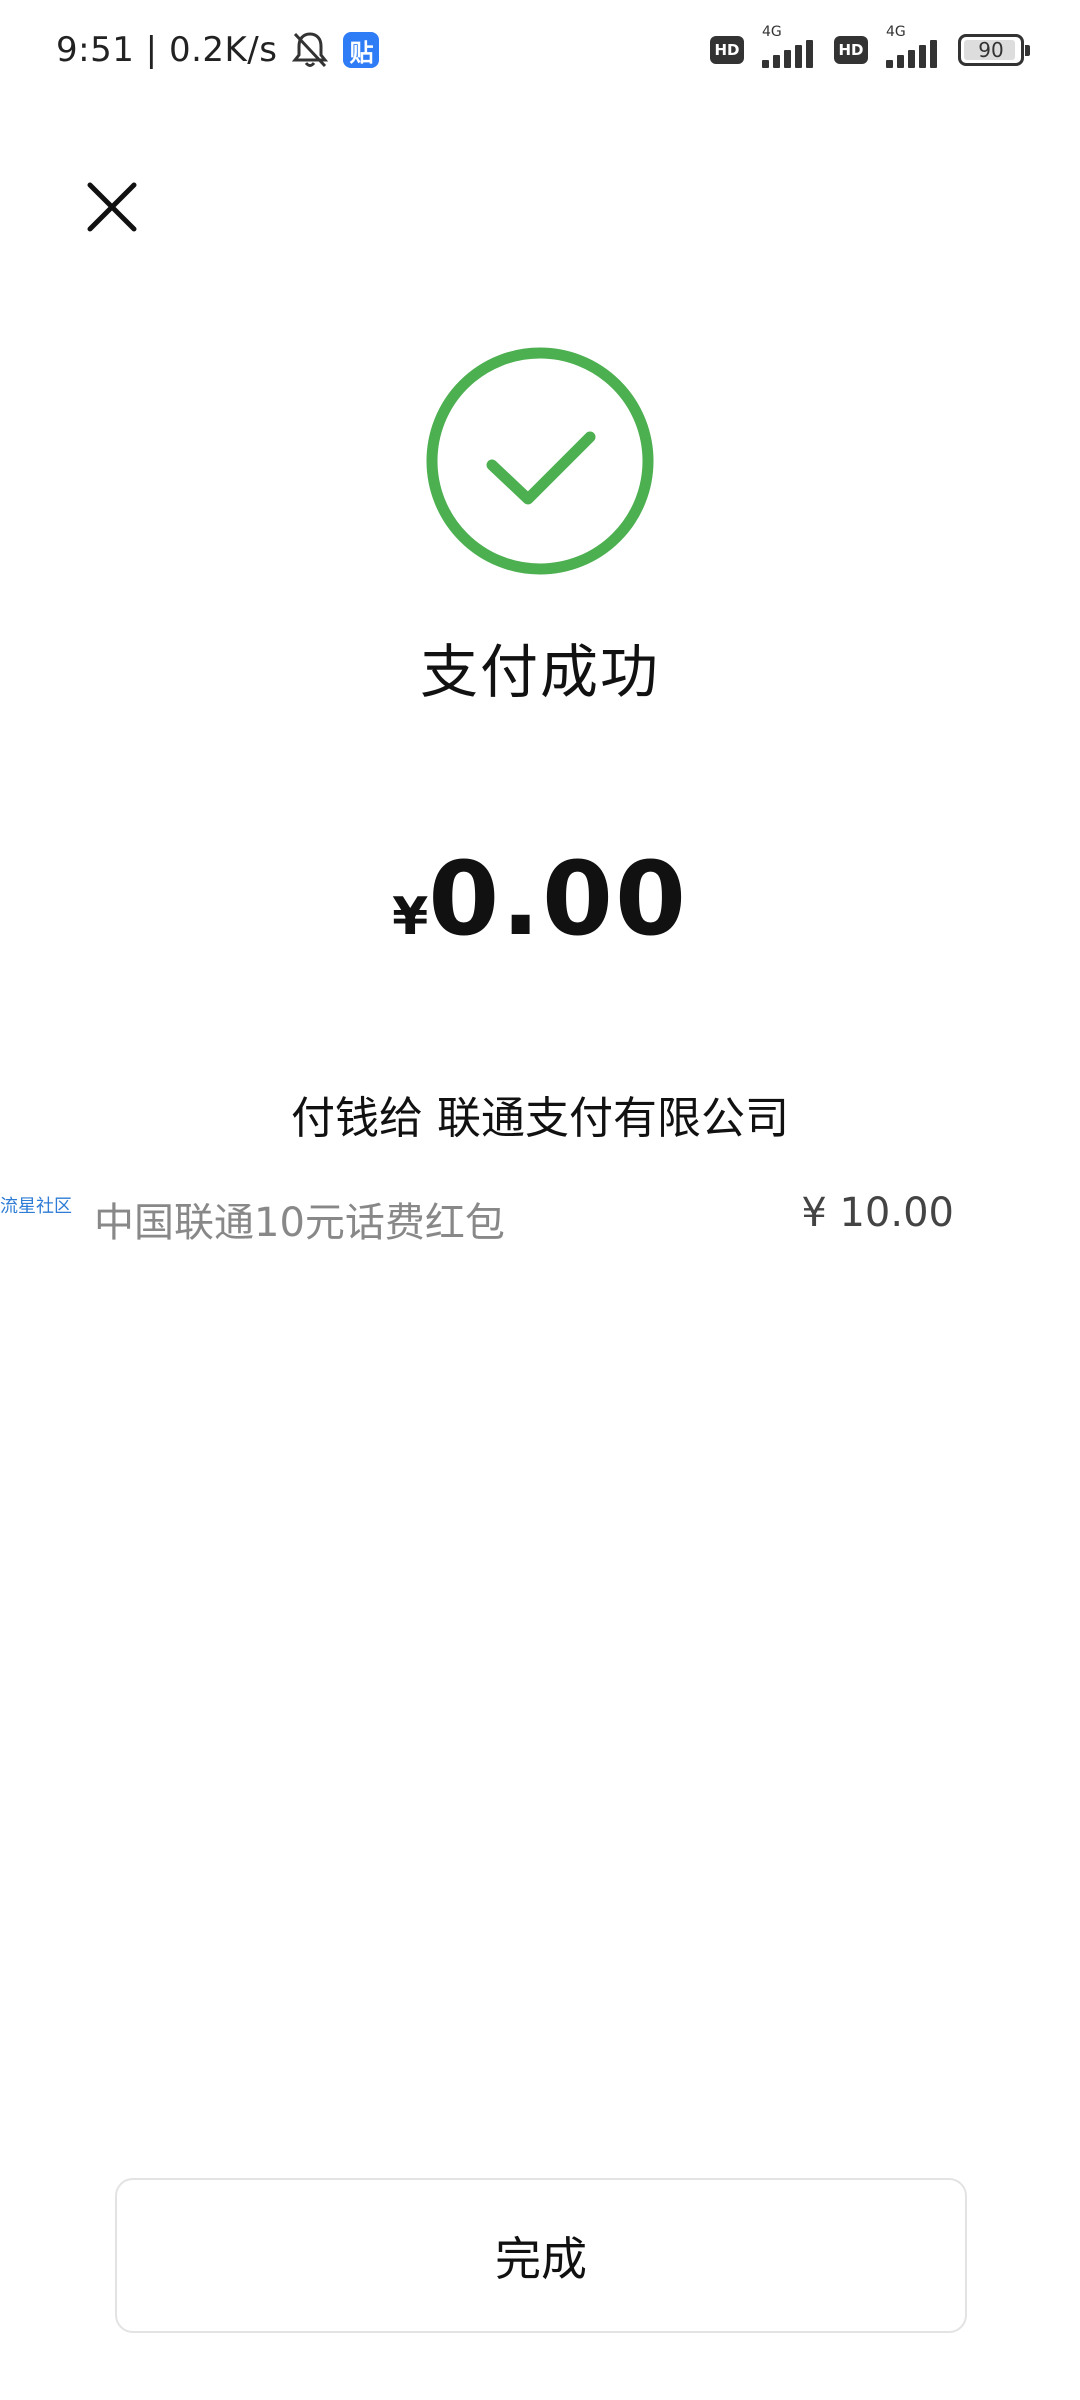 The image size is (1080, 2400). Describe the element at coordinates (877, 1213) in the screenshot. I see `discount-item-amount: ¥ 10.00` at that location.